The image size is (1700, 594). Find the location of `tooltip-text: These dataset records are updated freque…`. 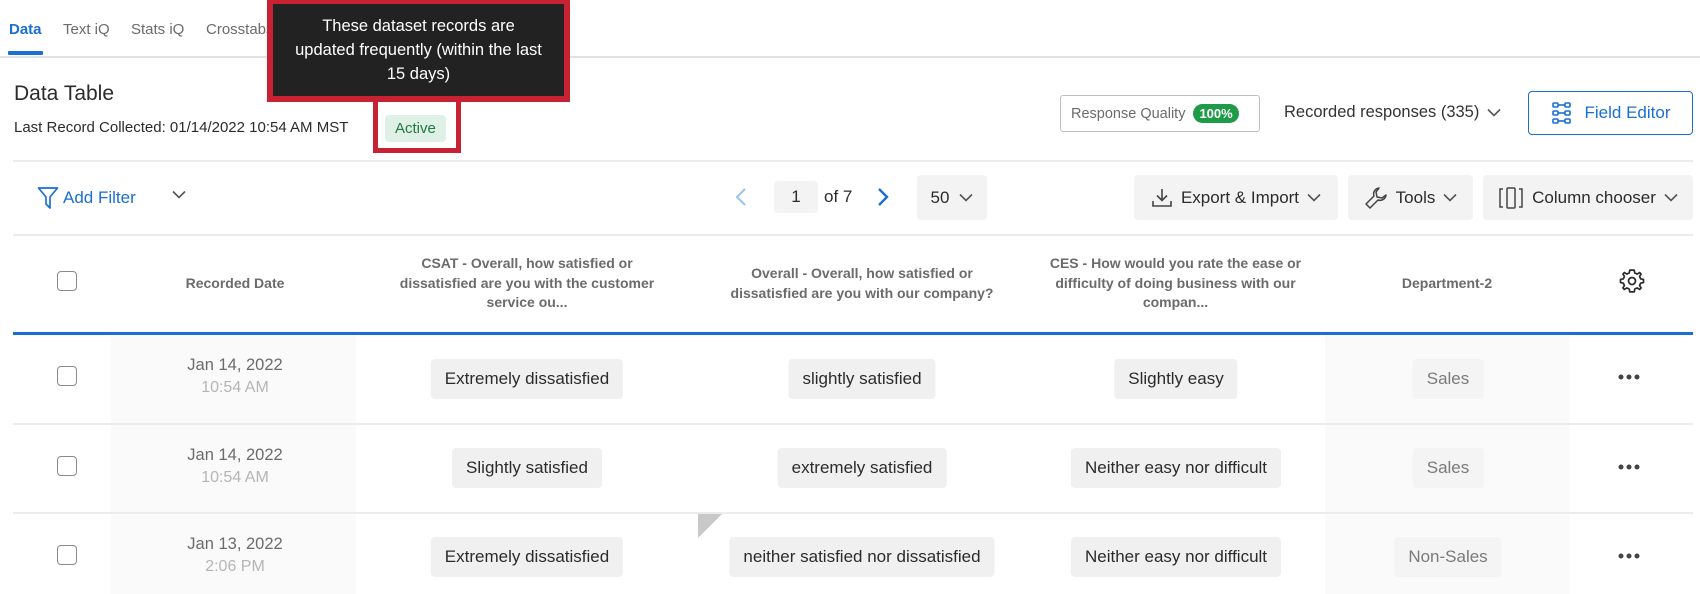

tooltip-text: These dataset records are updated freque… is located at coordinates (418, 50).